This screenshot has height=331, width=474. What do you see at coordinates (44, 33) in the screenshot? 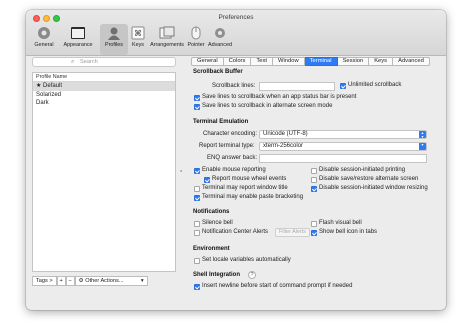
I see `general-icon` at bounding box center [44, 33].